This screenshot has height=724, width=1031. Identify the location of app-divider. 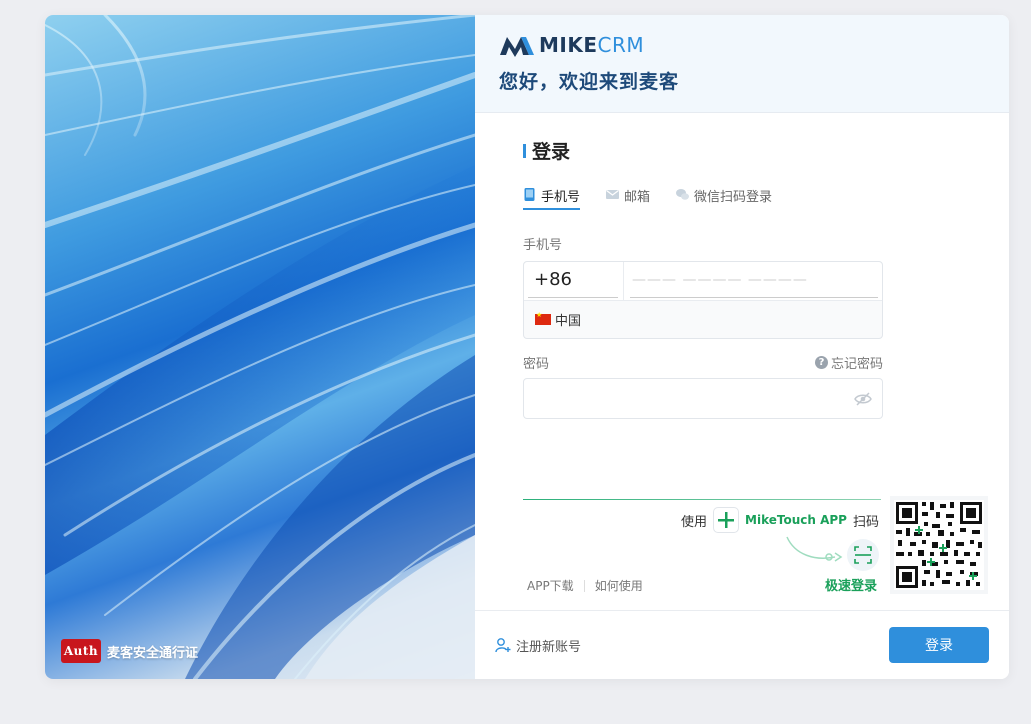
(702, 499).